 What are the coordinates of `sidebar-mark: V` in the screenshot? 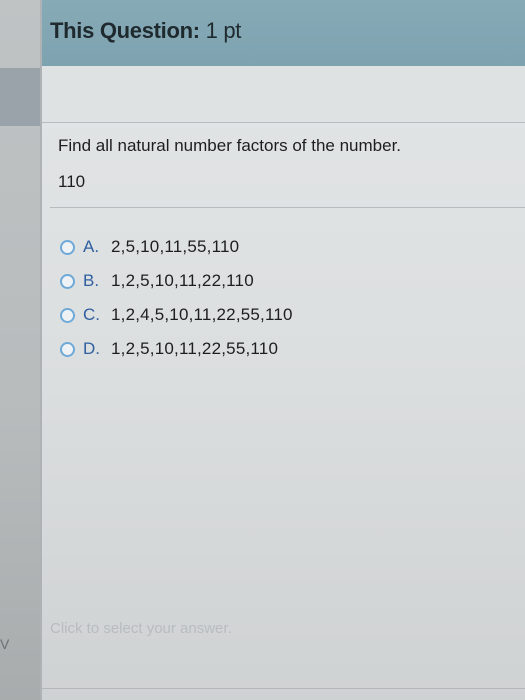 It's located at (5, 644).